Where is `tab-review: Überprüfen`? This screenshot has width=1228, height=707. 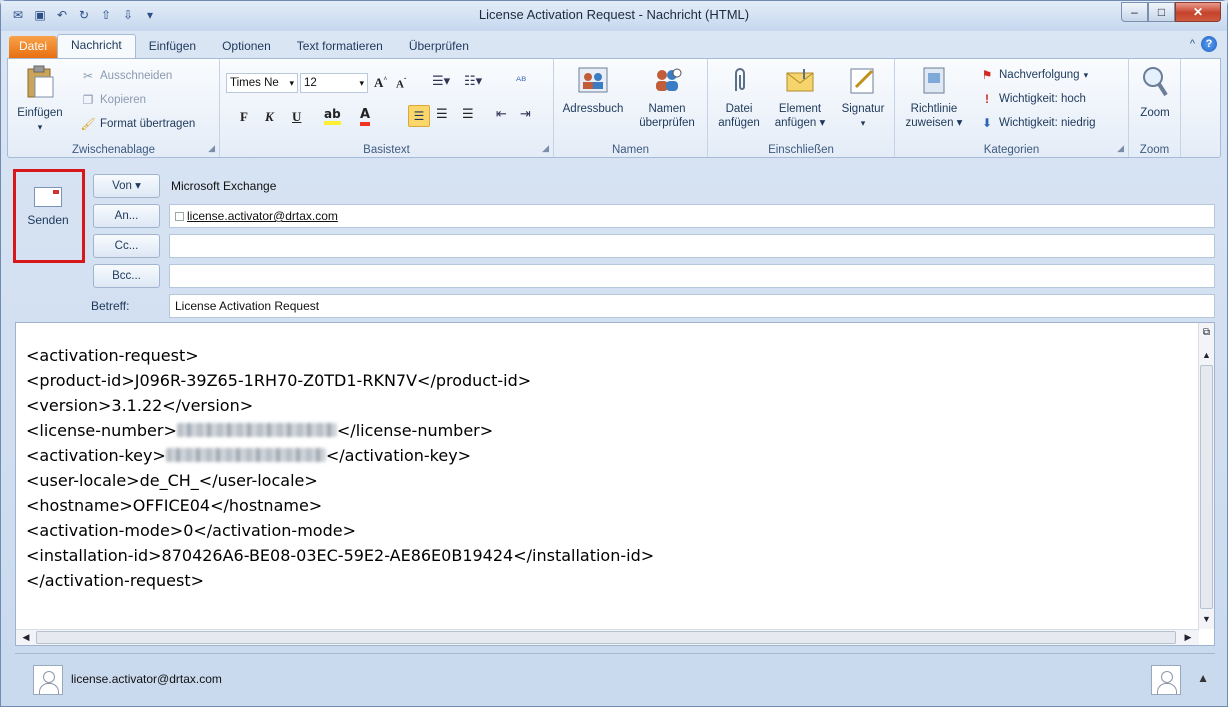 tab-review: Überprüfen is located at coordinates (439, 47).